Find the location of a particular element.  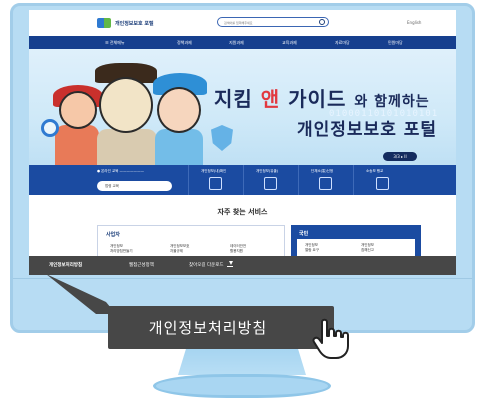

nav-item-education: 교육과제 is located at coordinates (289, 43).